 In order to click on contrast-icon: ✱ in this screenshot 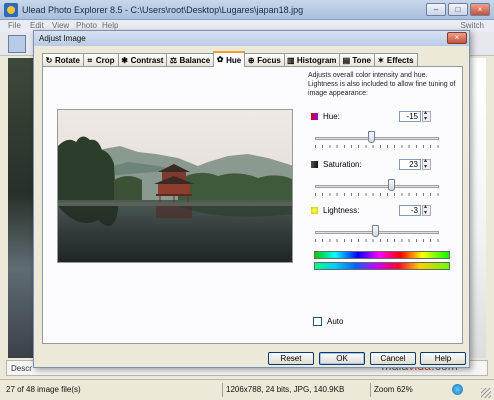, I will do `click(124, 60)`.